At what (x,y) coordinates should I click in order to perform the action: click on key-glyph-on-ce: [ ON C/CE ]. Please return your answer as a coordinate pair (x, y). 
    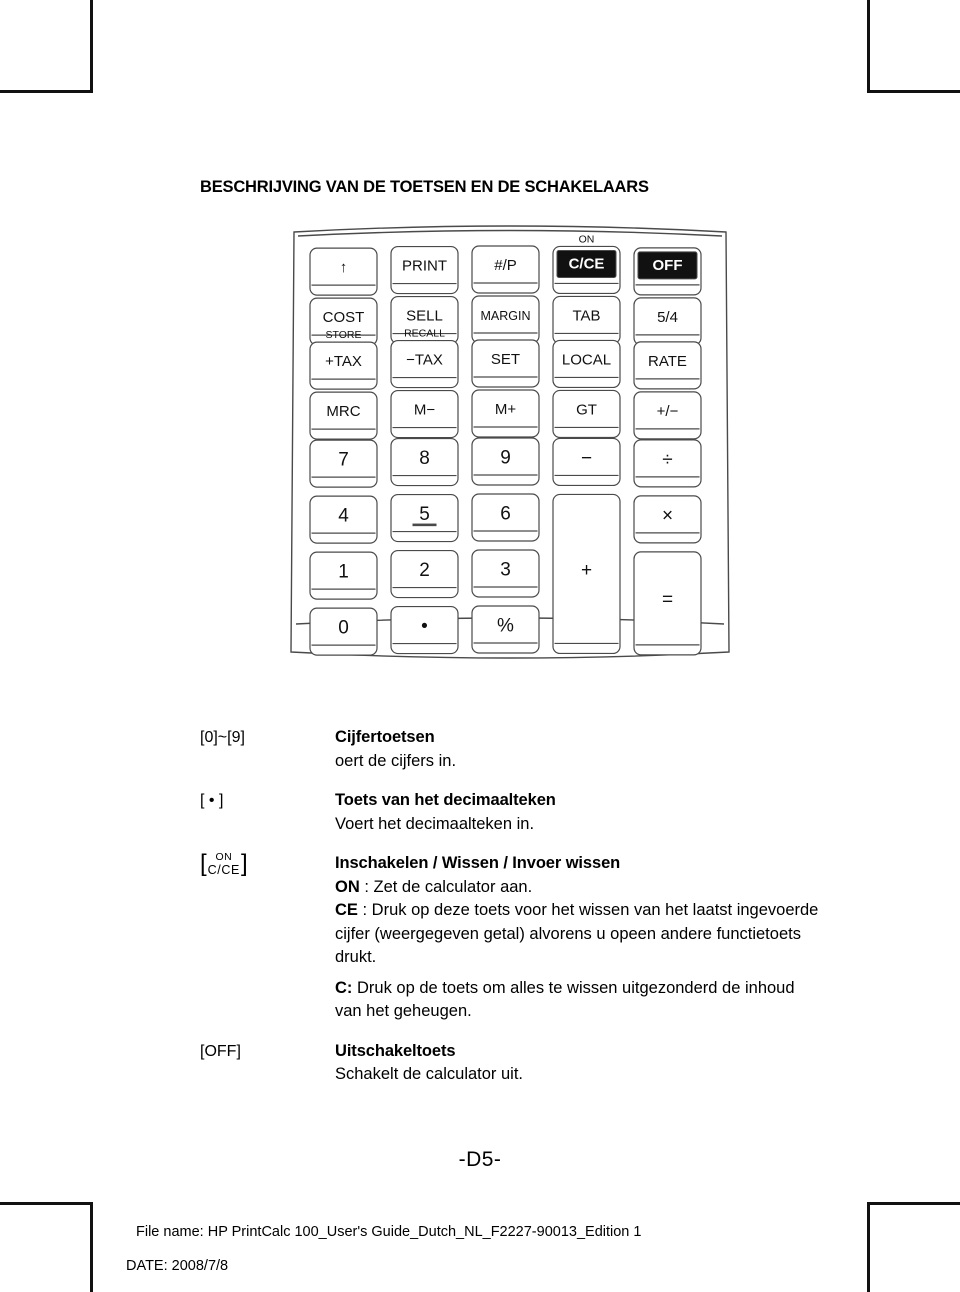
    Looking at the image, I should click on (224, 864).